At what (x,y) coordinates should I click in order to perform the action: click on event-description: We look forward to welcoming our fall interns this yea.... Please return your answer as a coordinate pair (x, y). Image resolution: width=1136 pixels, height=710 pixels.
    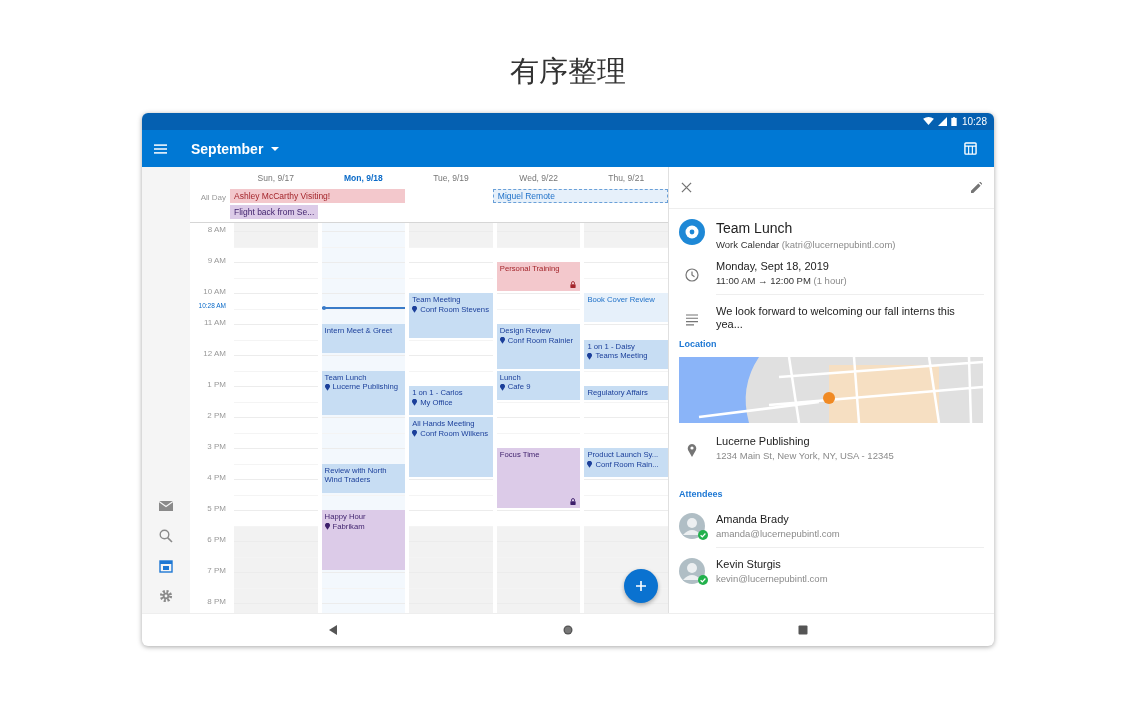
    Looking at the image, I should click on (836, 318).